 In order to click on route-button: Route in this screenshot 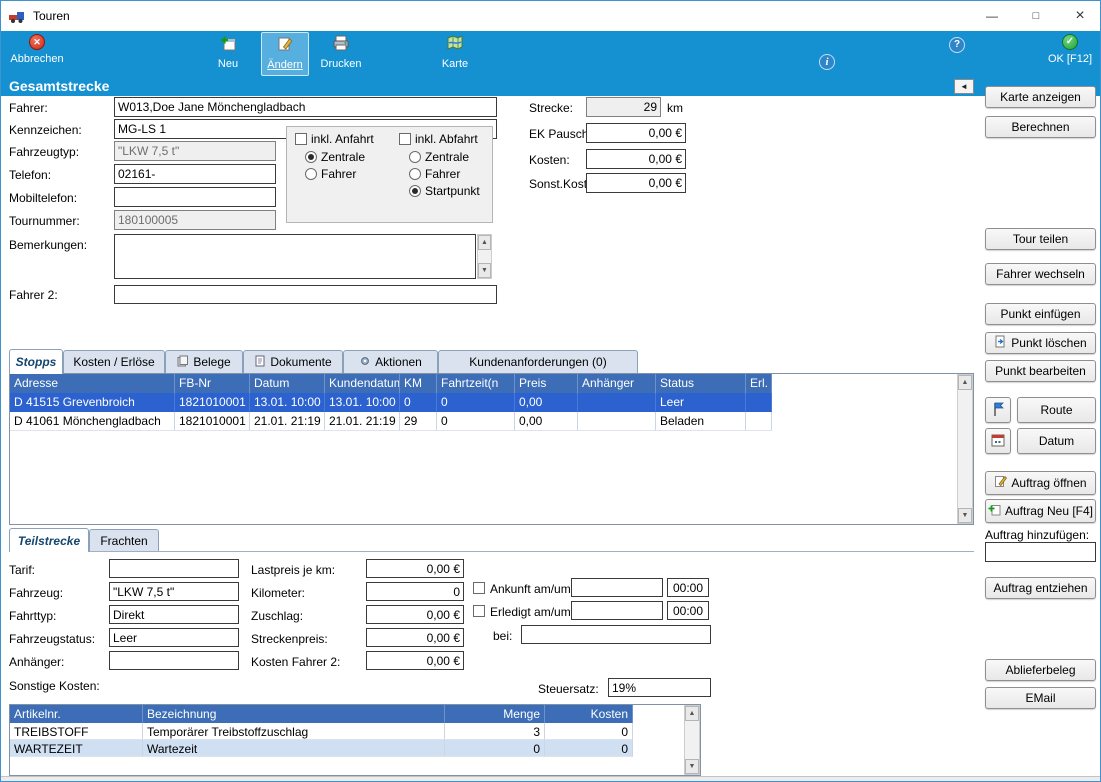, I will do `click(1056, 410)`.